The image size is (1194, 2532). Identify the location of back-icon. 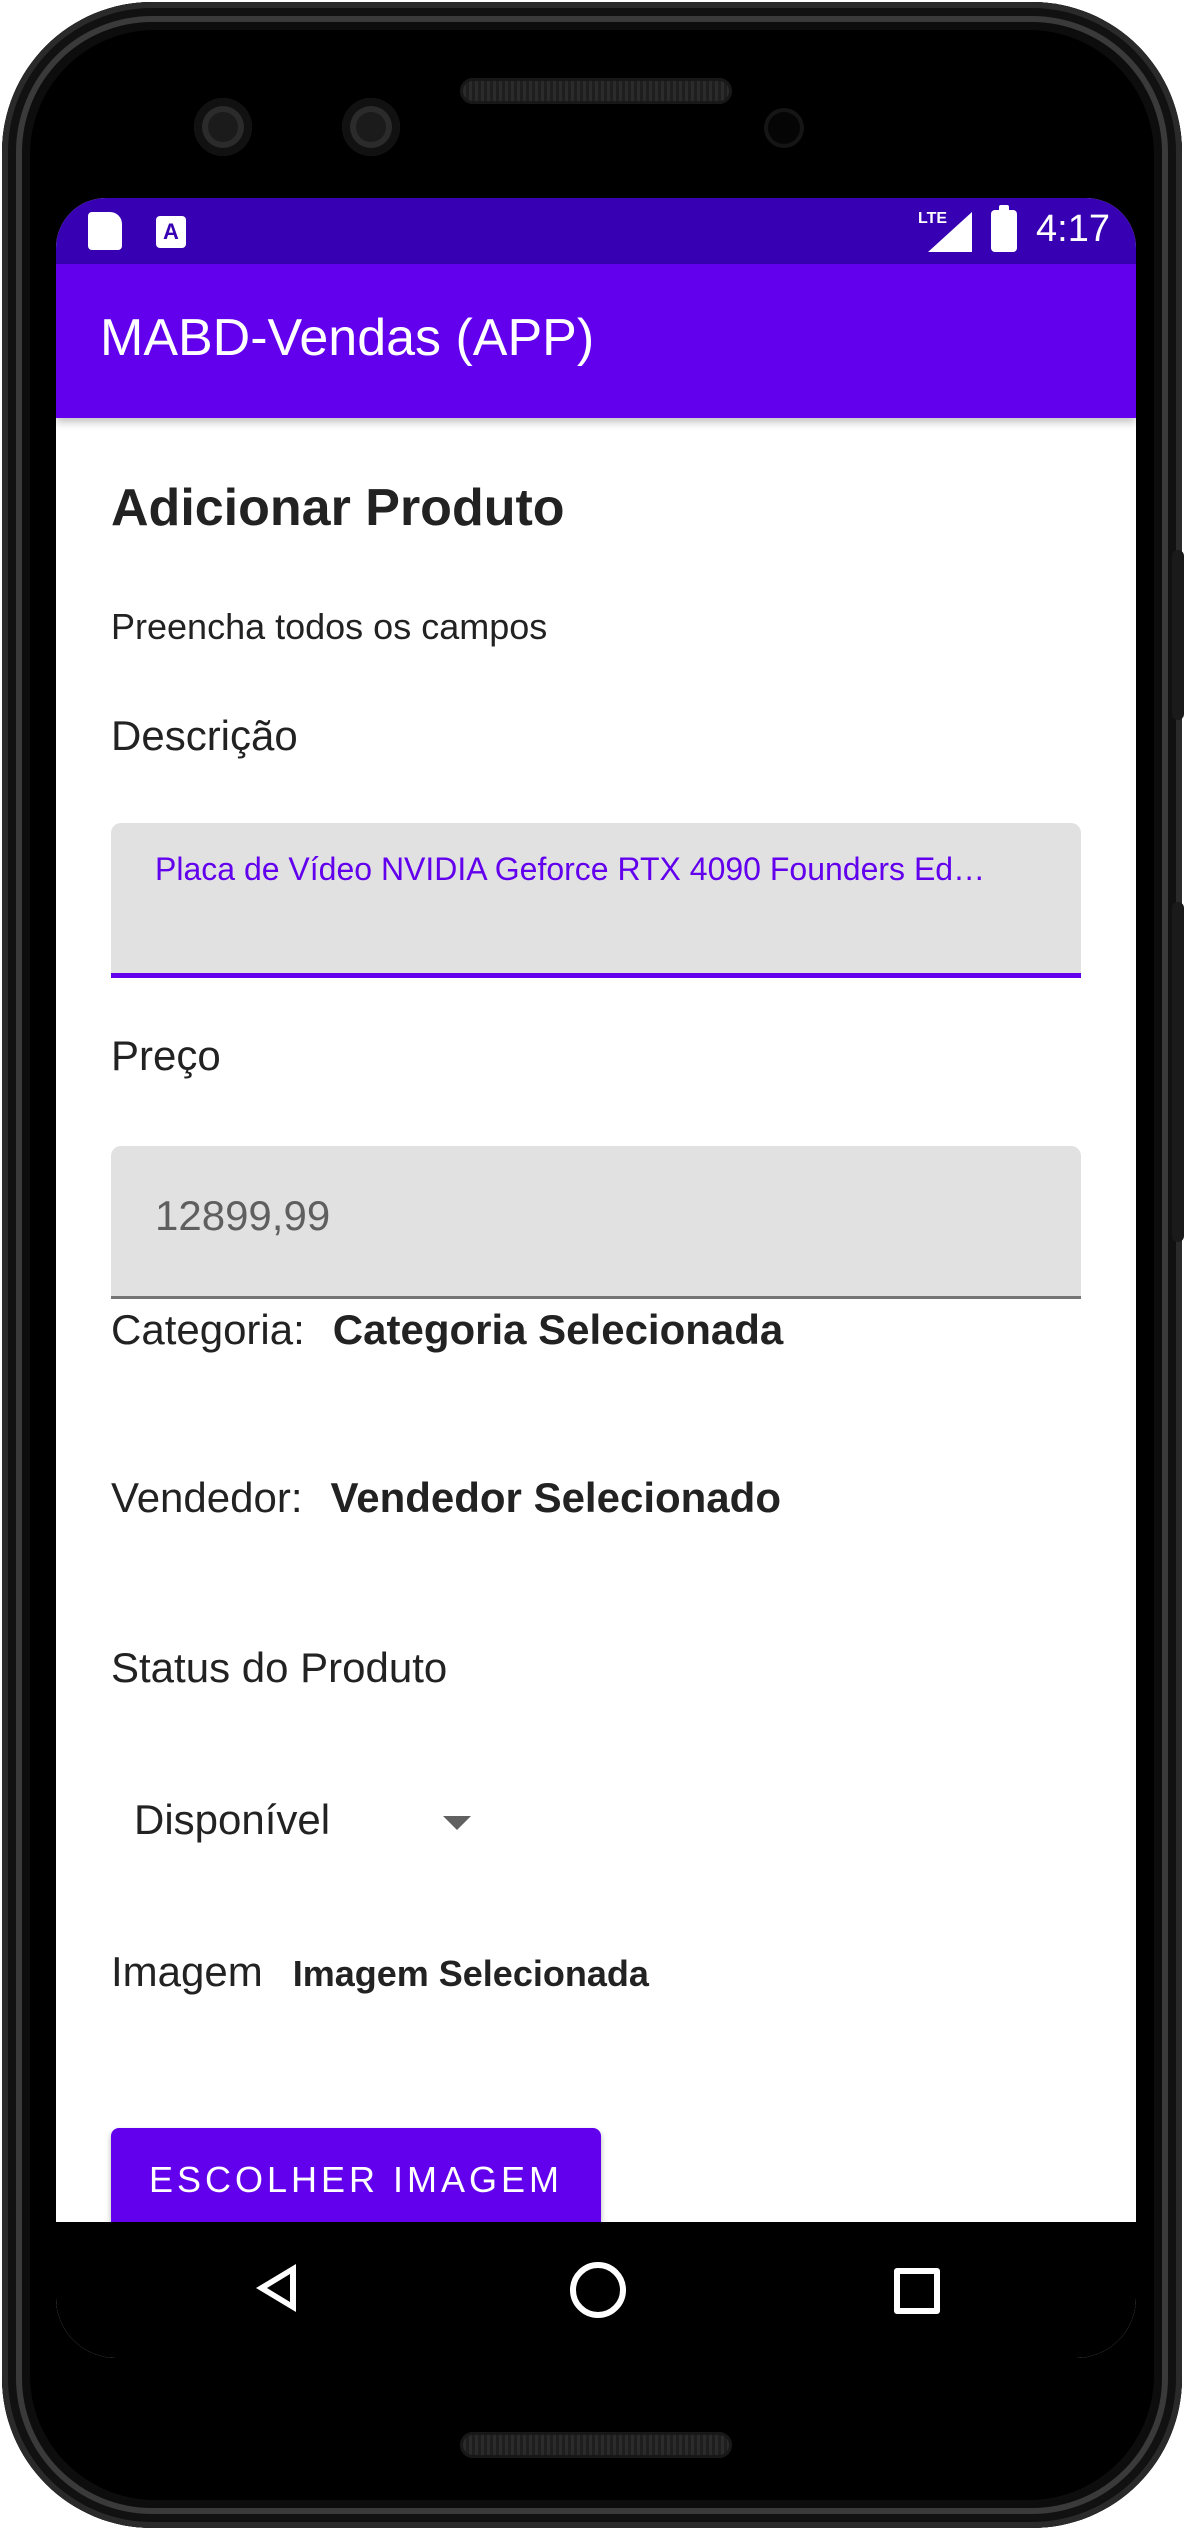
(276, 2288).